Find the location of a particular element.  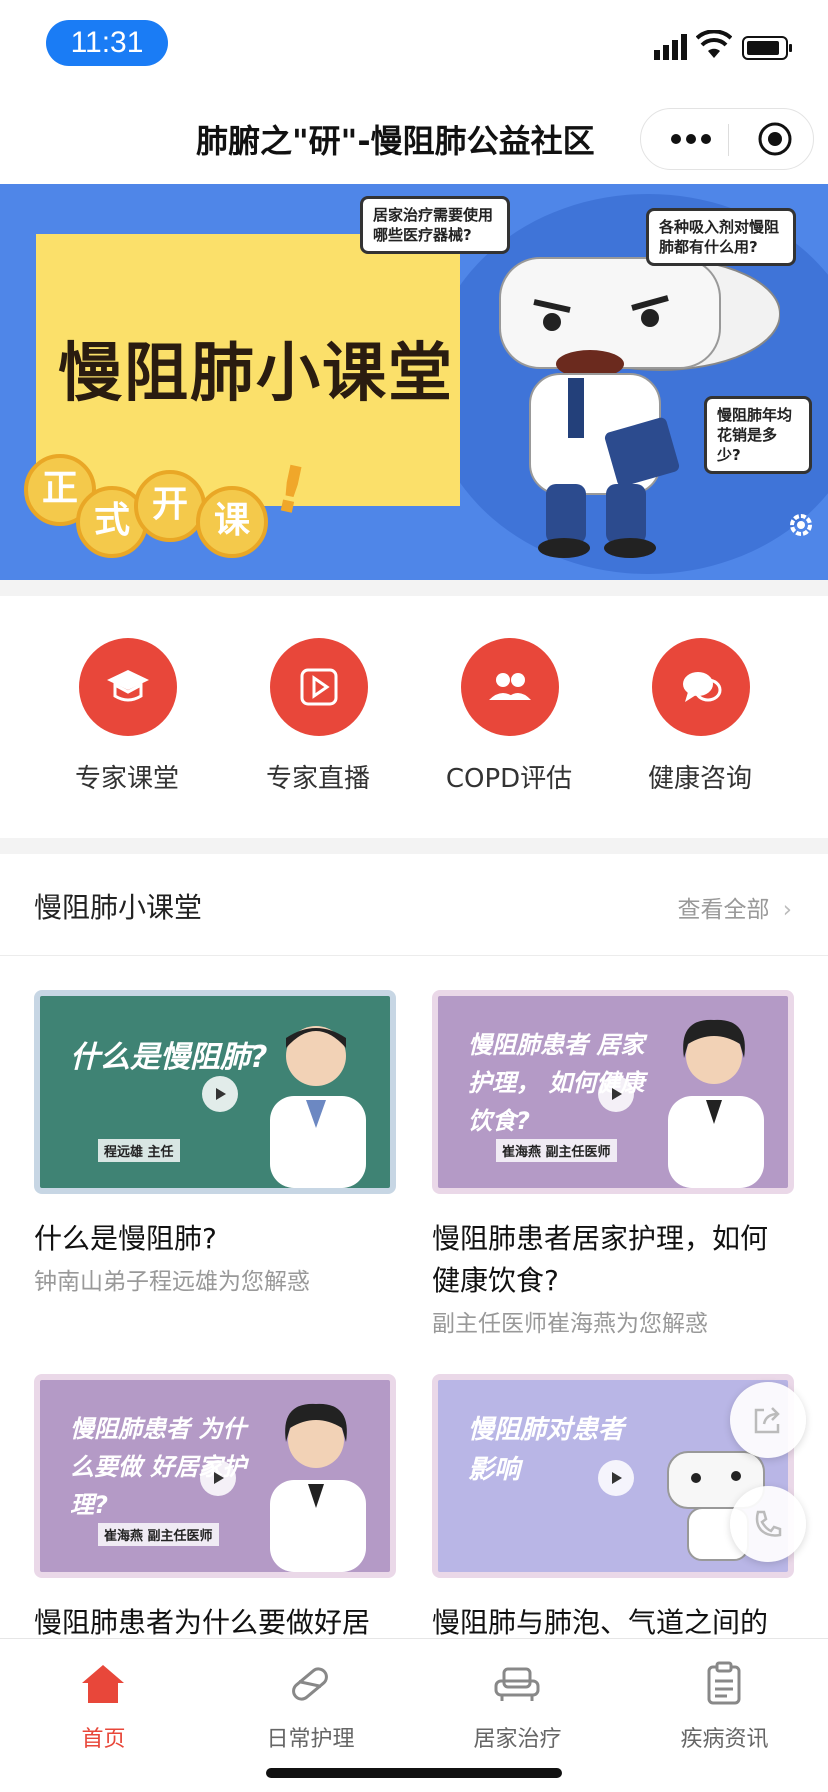

phone-icon is located at coordinates (768, 1523).